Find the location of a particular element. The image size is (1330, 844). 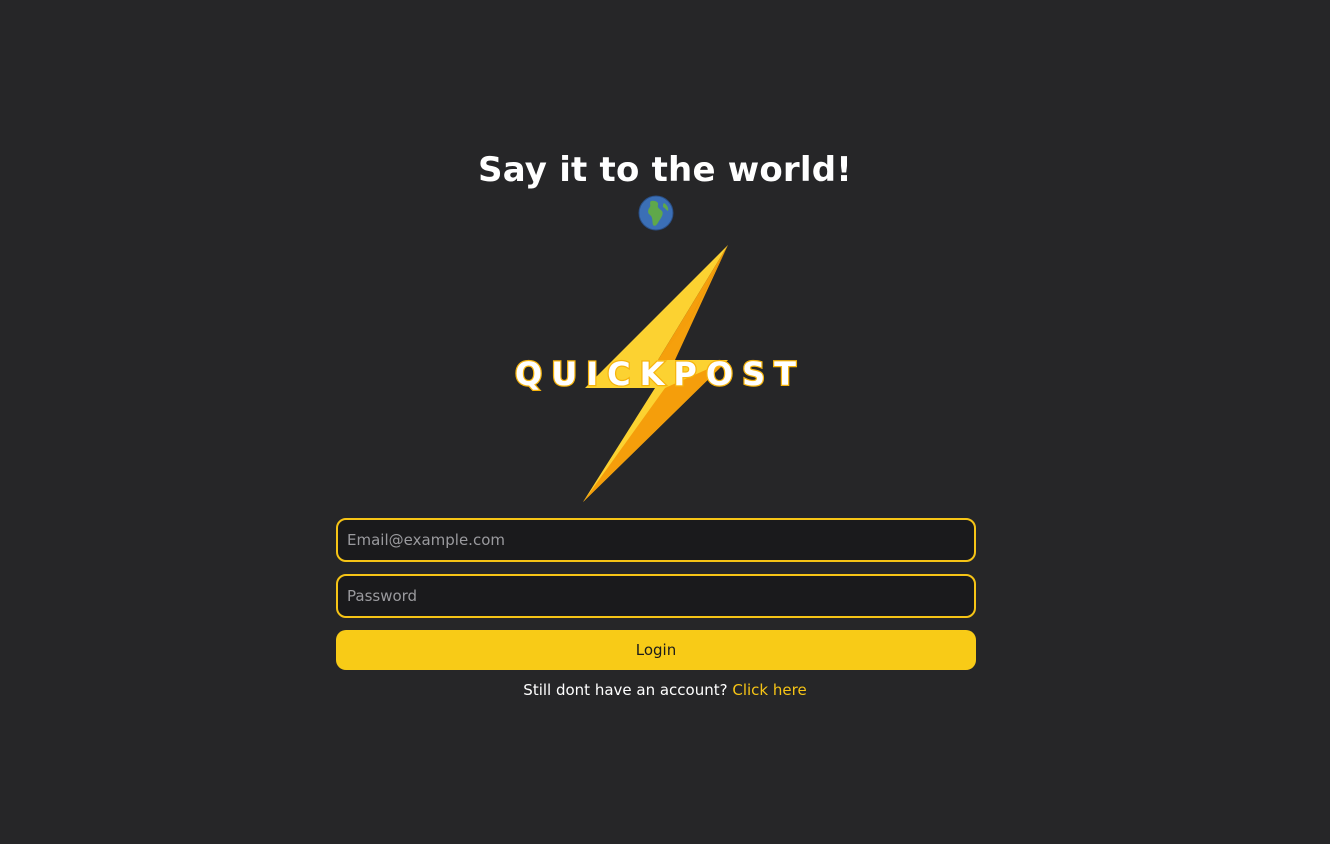

page-headline: Say it to the world! is located at coordinates (665, 170).